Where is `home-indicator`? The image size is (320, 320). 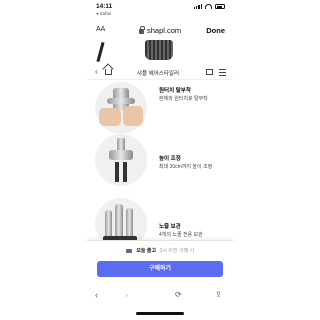 home-indicator is located at coordinates (160, 313).